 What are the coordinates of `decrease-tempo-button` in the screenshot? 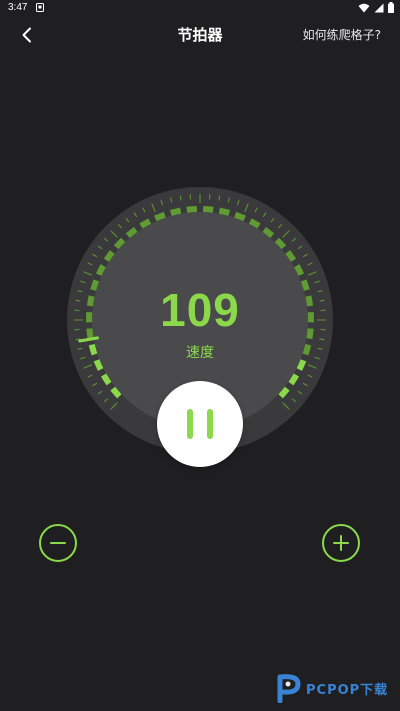 It's located at (58, 543).